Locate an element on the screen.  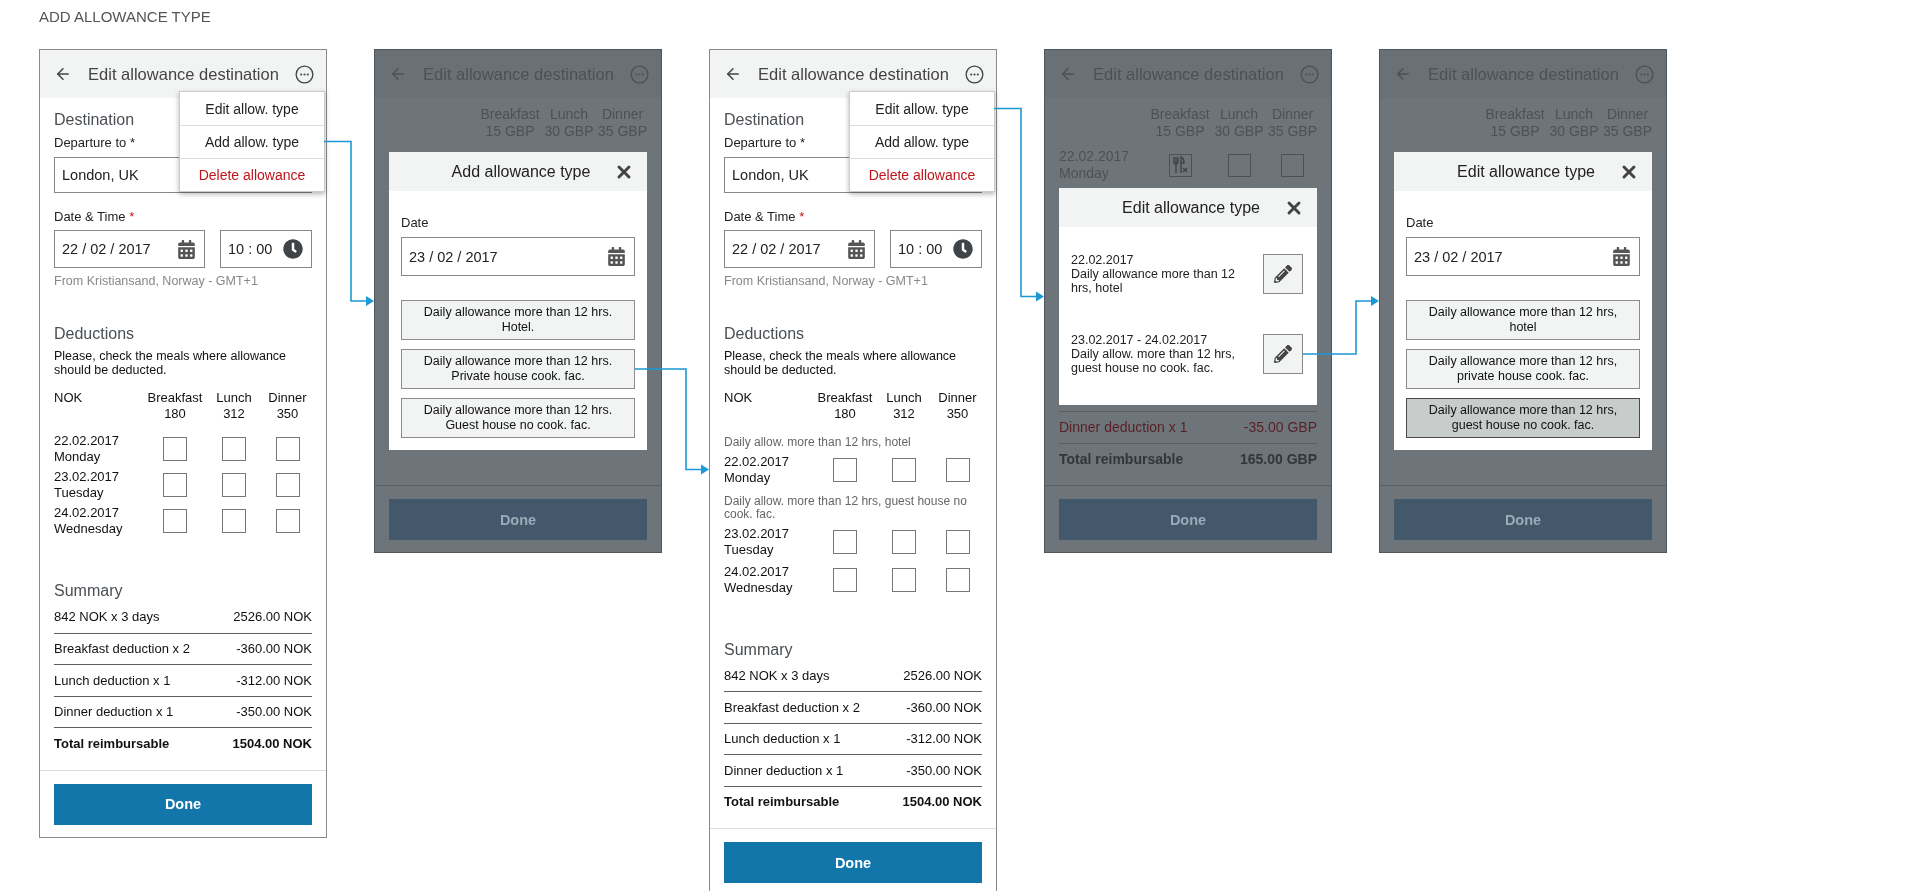
page-title: ADD ALLOWANCE TYPE is located at coordinates (125, 17).